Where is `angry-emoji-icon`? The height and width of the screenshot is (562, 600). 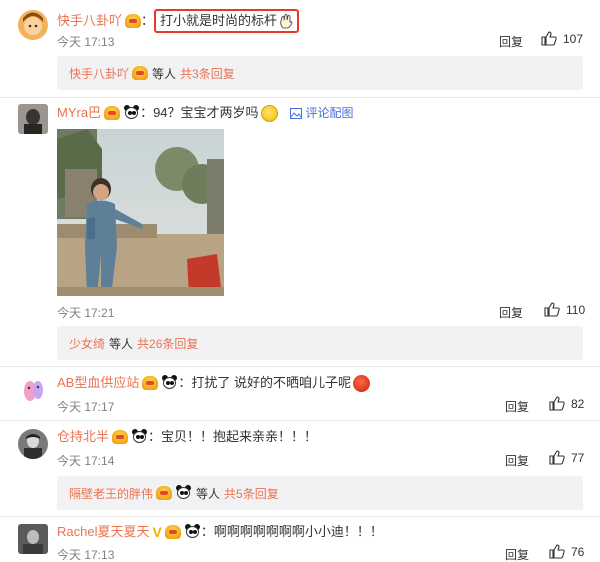
angry-emoji-icon is located at coordinates (361, 383).